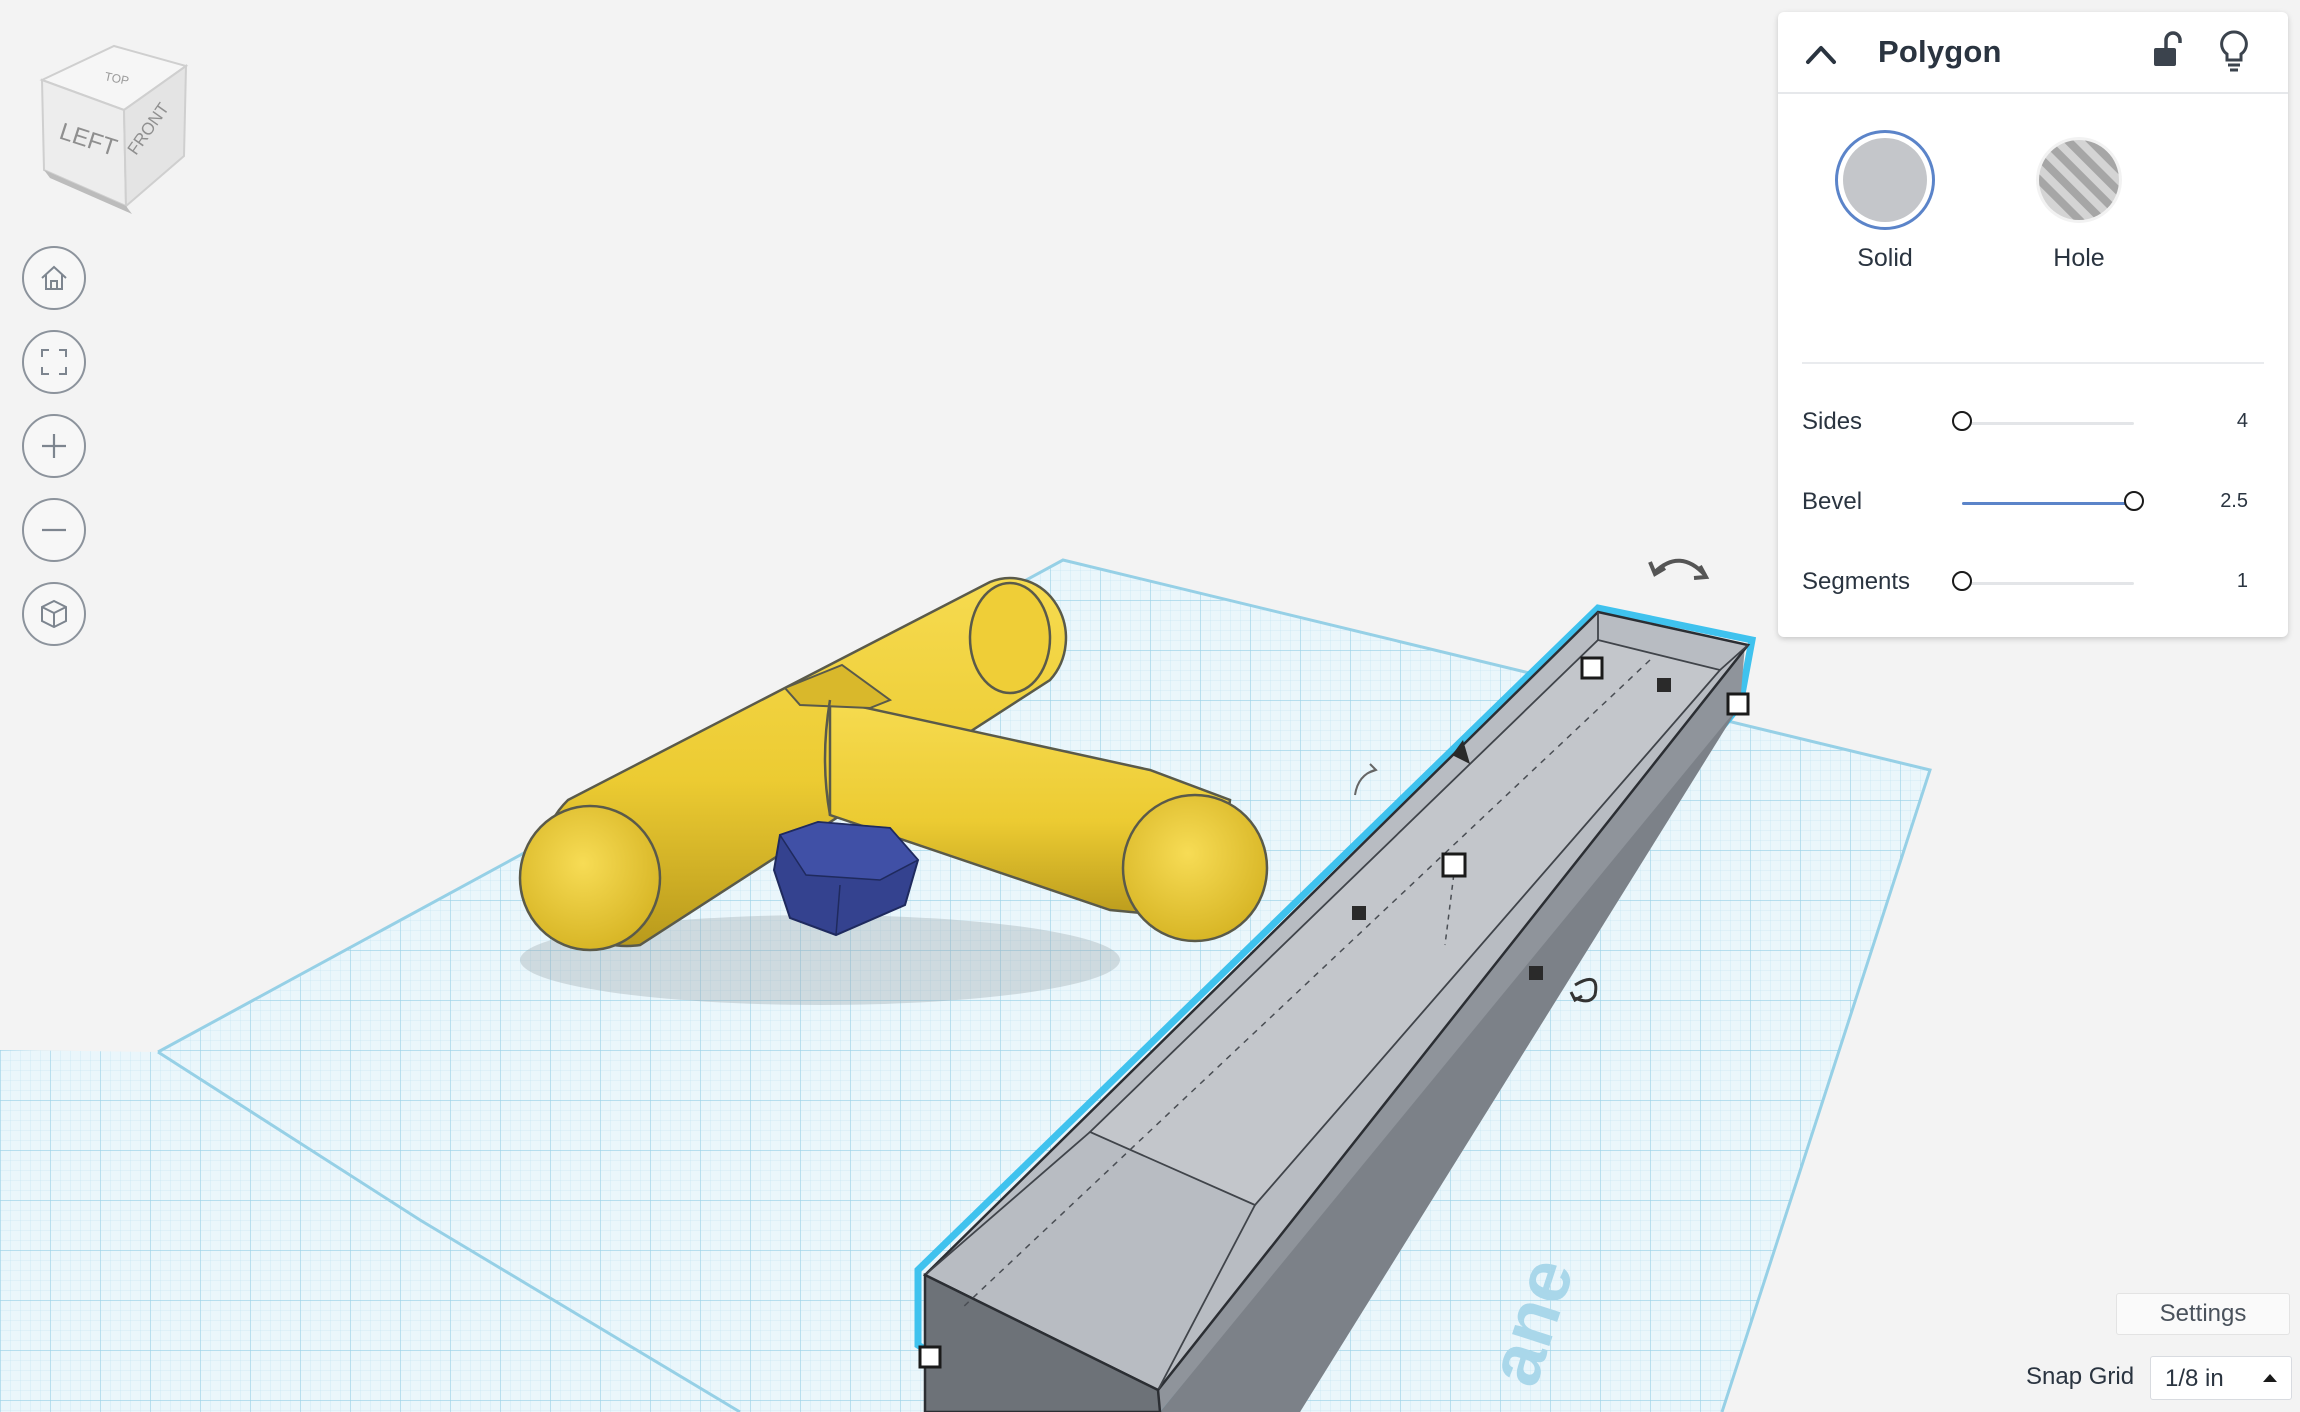  I want to click on panel-title: Polygon, so click(1940, 51).